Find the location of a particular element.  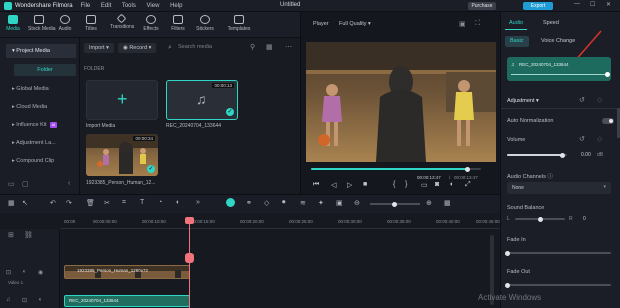

delete-icon: 🗑 is located at coordinates (90, 203).